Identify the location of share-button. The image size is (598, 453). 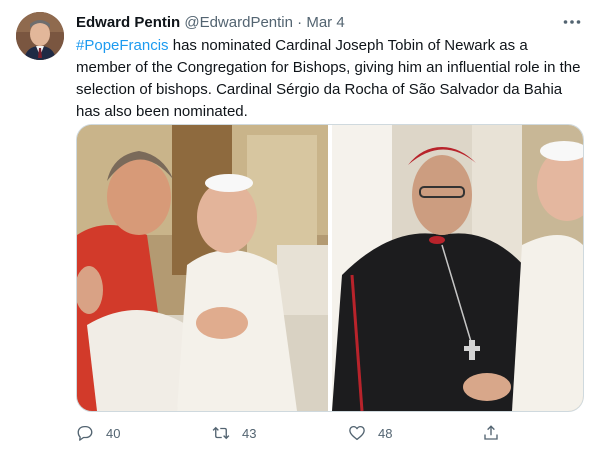
(497, 433).